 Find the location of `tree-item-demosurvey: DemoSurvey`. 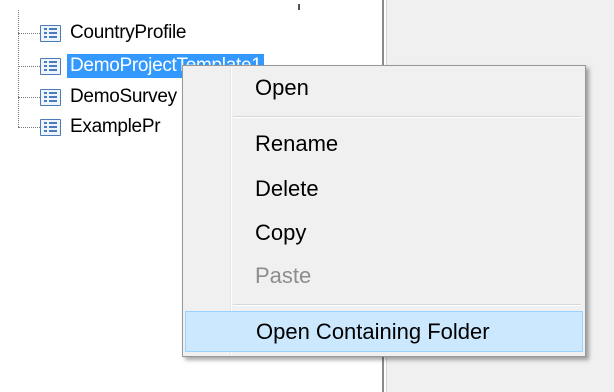

tree-item-demosurvey: DemoSurvey is located at coordinates (99, 97).